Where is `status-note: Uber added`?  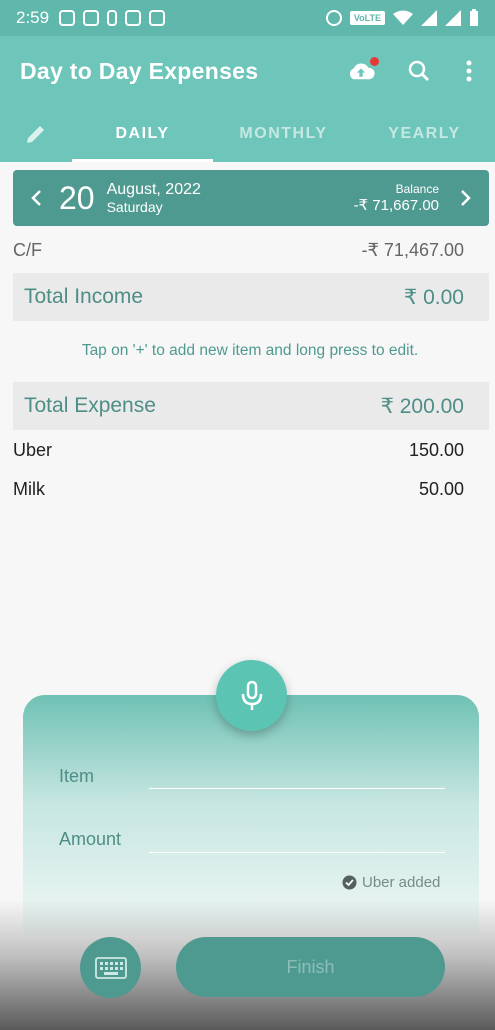
status-note: Uber added is located at coordinates (391, 882).